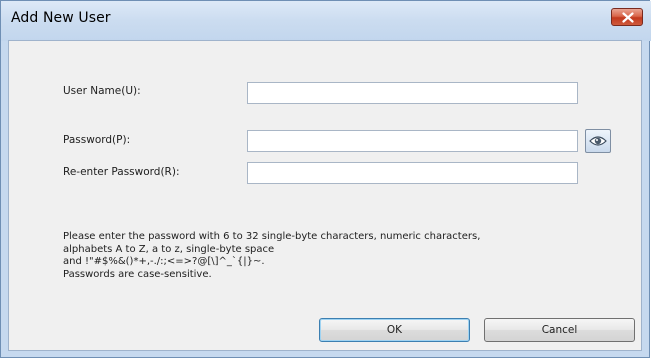  I want to click on close-button, so click(627, 17).